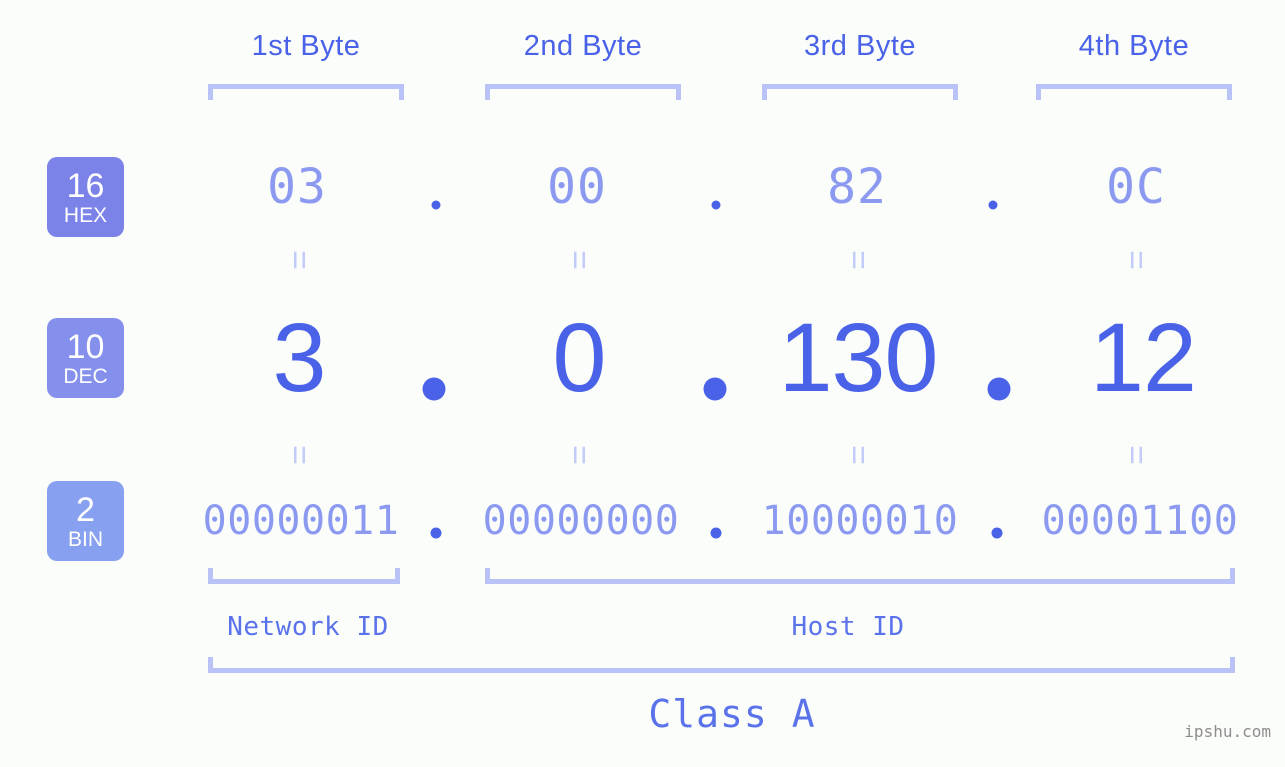  I want to click on badge-dec: 10 DEC, so click(85, 358).